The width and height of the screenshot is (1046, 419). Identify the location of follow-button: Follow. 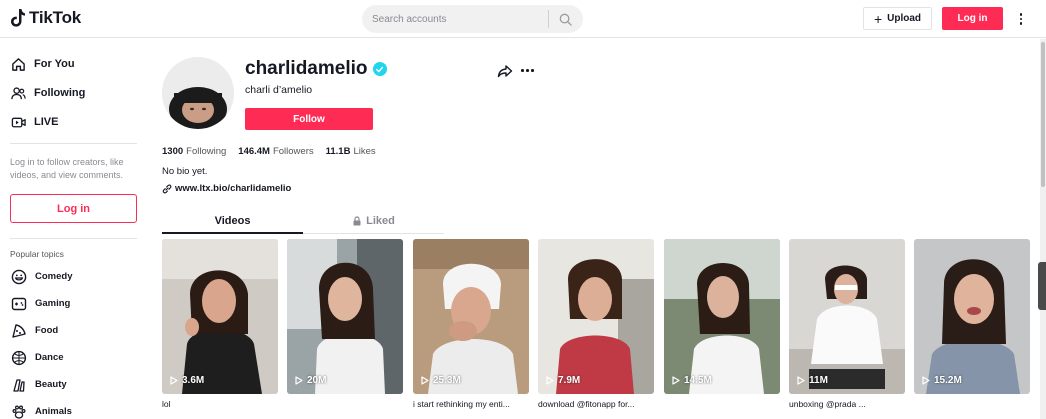
(309, 119).